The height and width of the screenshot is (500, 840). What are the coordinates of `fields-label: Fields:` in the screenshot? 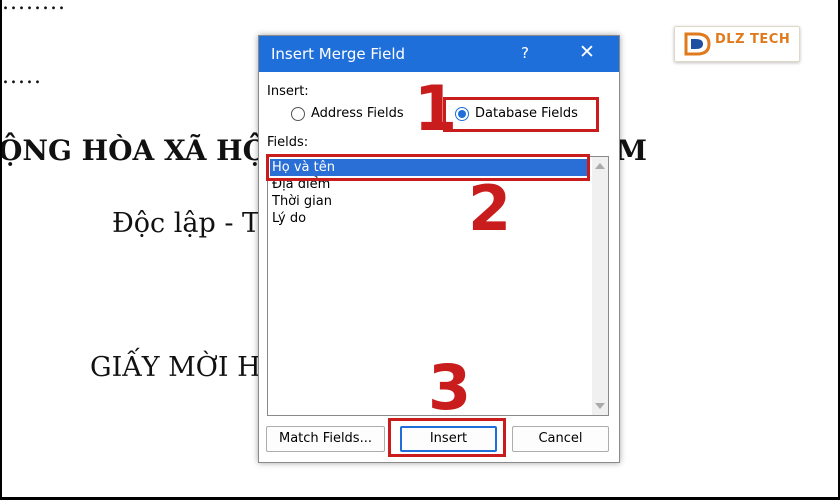 It's located at (288, 142).